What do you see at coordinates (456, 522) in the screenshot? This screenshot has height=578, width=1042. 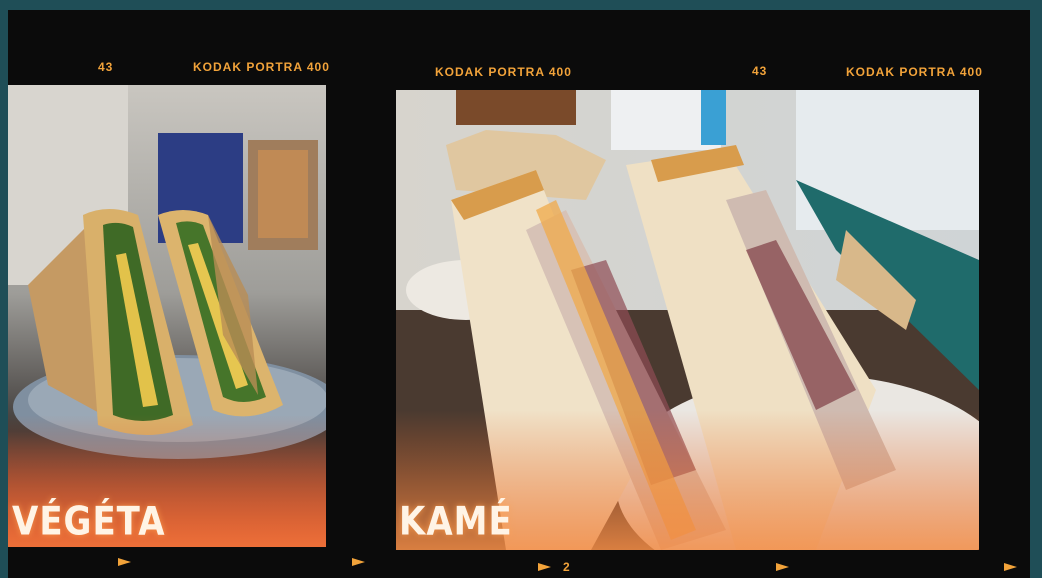 I see `photo-caption-kame: KAMÉ` at bounding box center [456, 522].